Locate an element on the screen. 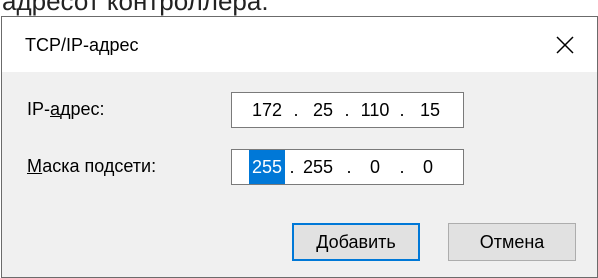  mask-octet-2: 255 is located at coordinates (318, 167).